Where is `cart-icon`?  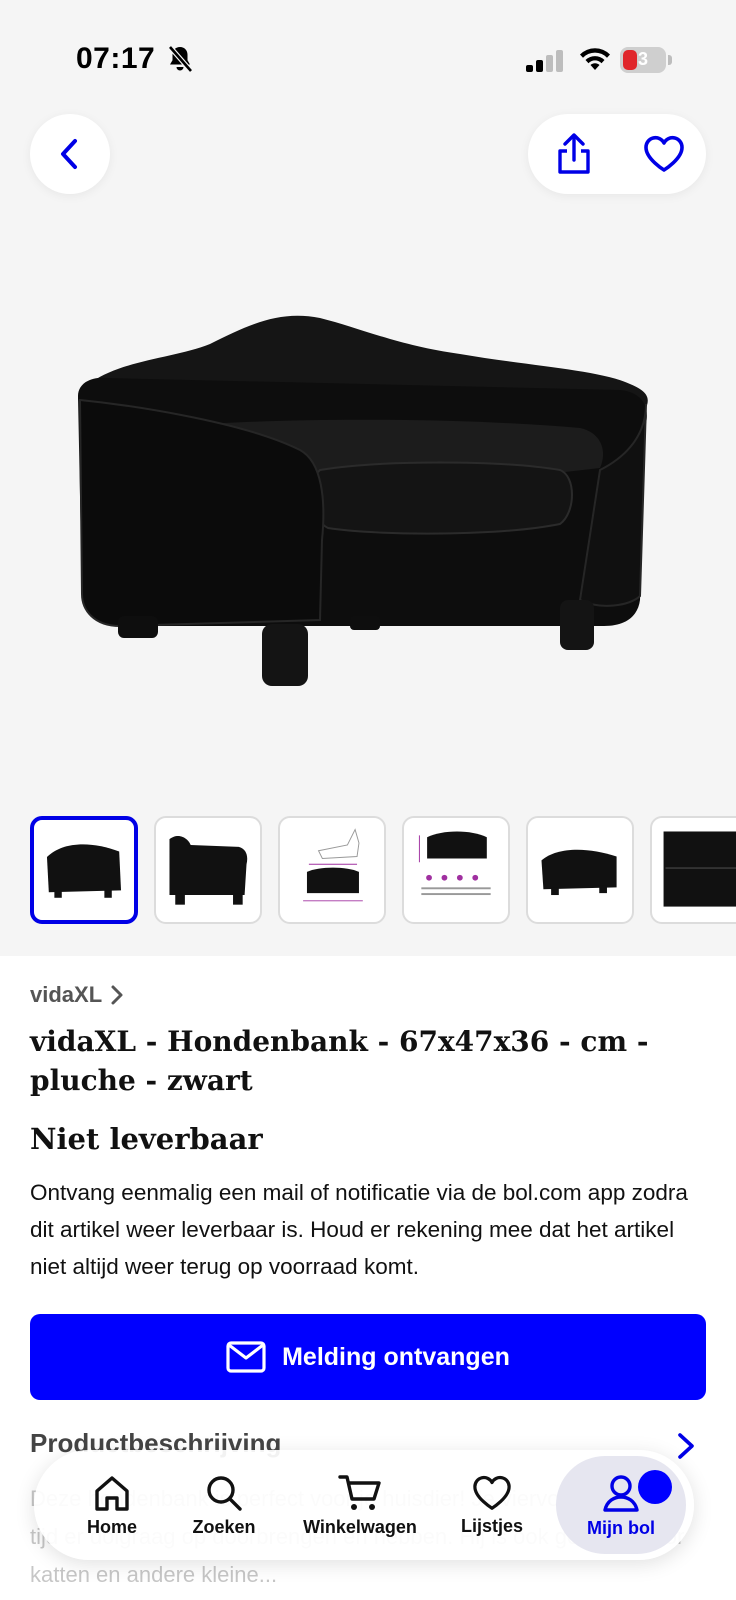
cart-icon is located at coordinates (359, 1492).